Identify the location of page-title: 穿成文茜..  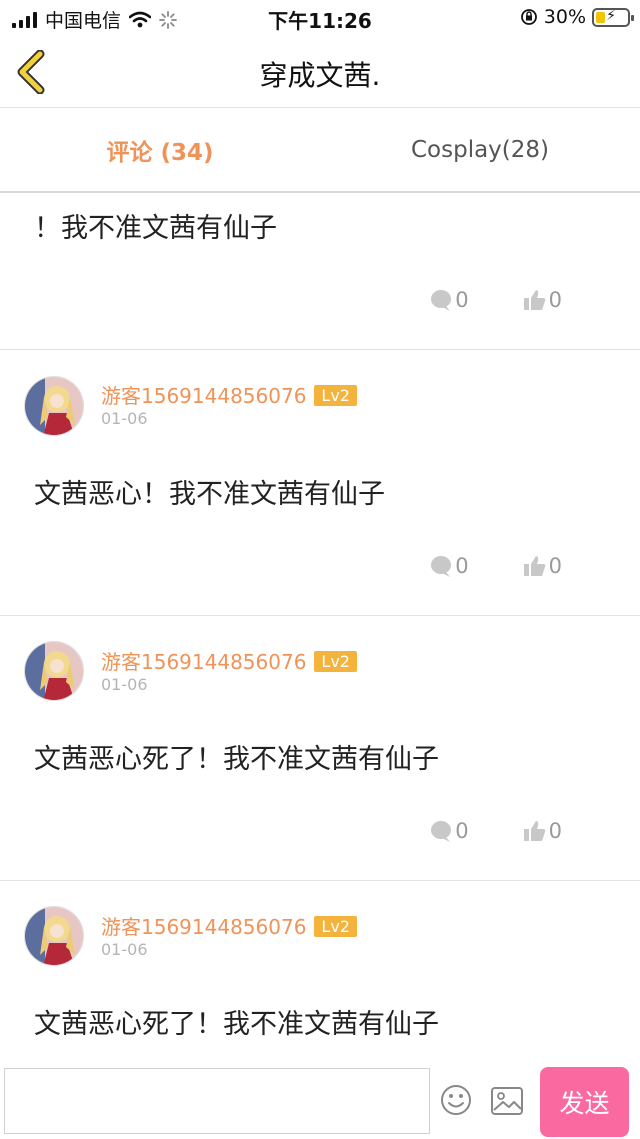
(320, 75).